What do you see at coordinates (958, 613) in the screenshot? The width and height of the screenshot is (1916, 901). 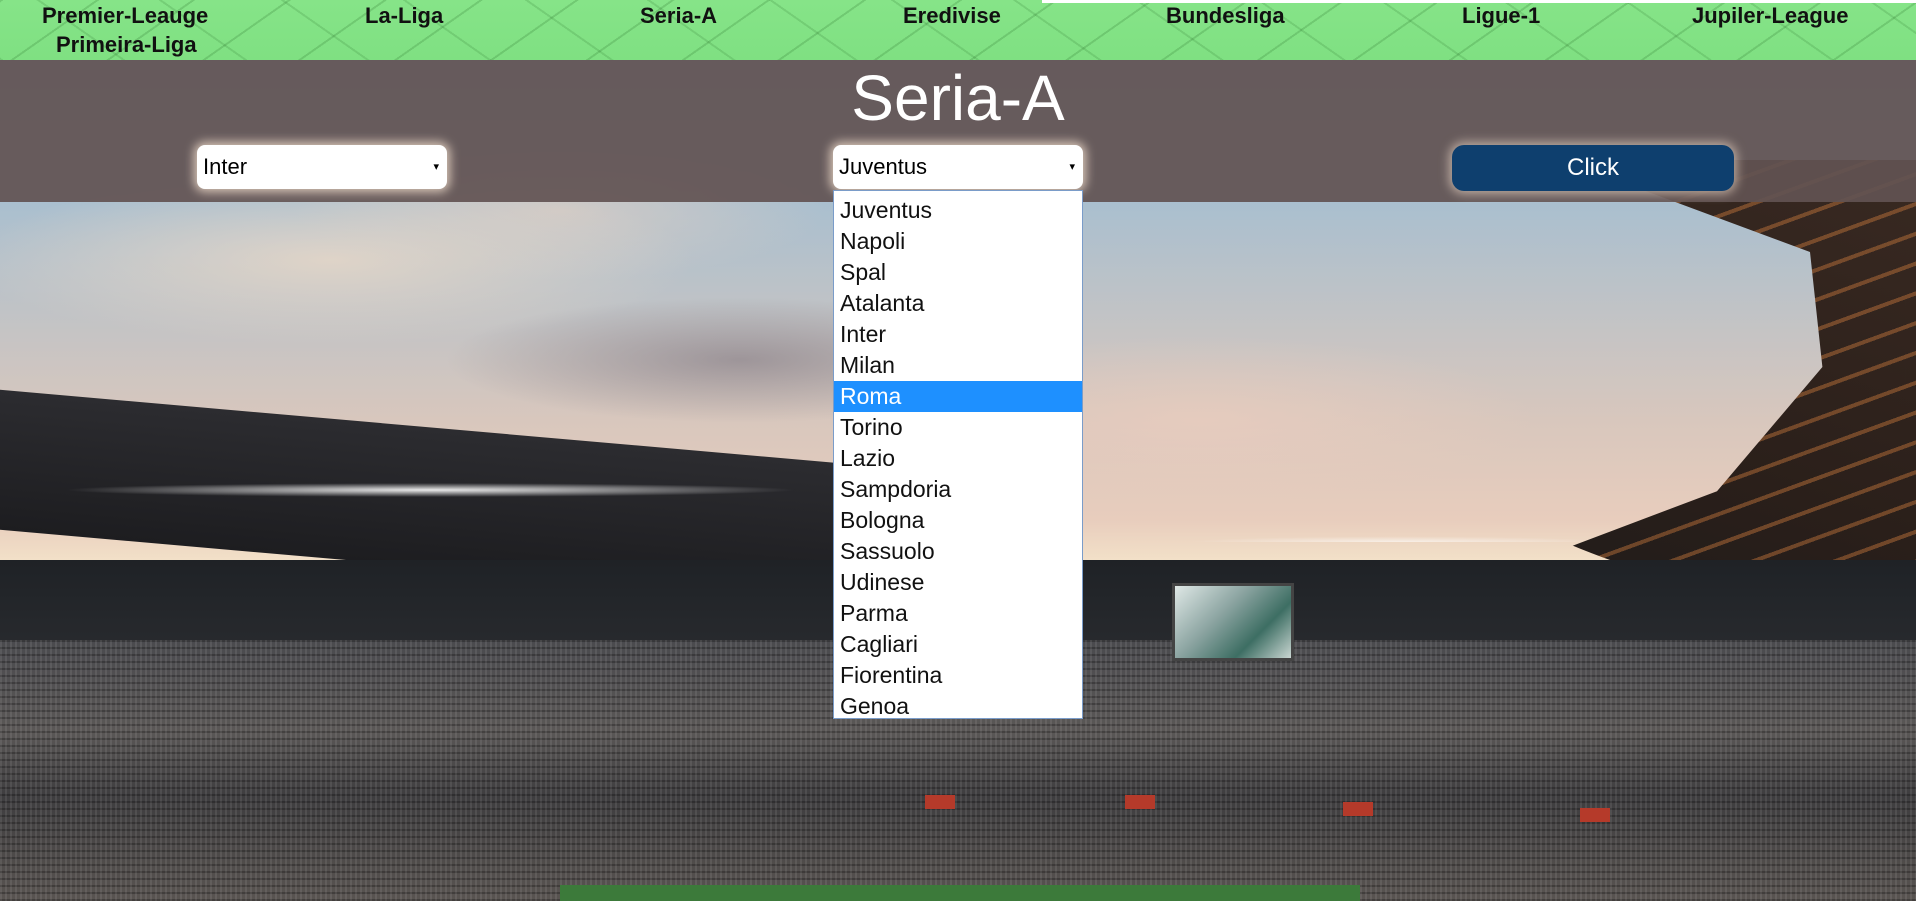 I see `dropdown-option: Parma` at bounding box center [958, 613].